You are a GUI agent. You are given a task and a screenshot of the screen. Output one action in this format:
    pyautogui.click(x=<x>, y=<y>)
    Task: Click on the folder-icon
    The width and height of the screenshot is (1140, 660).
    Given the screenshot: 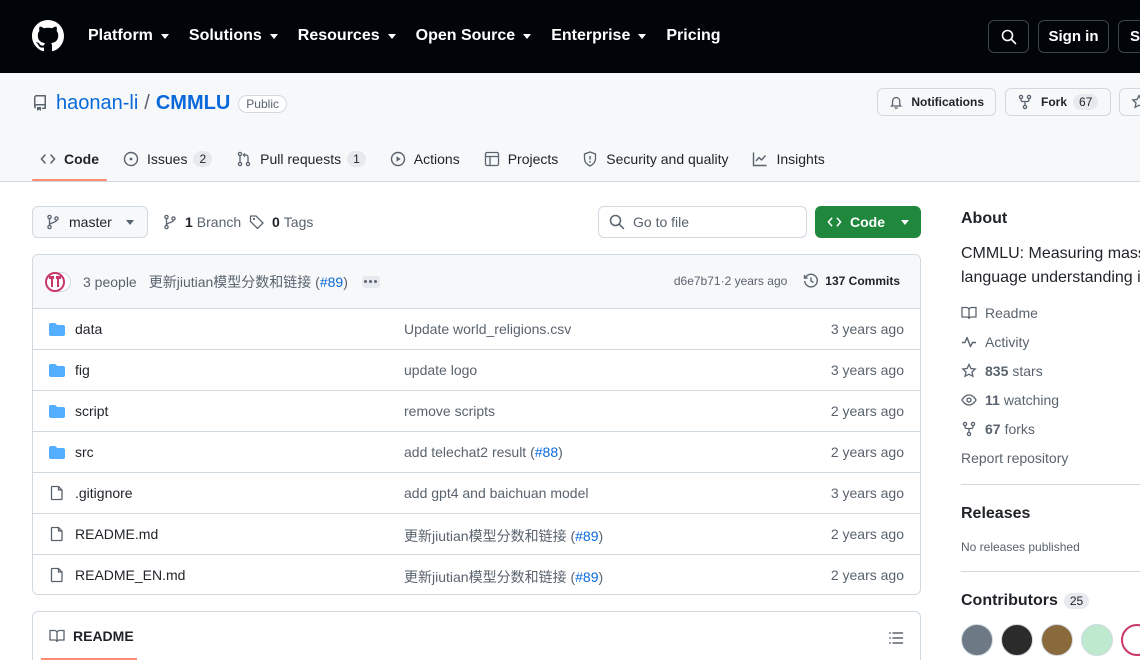 What is the action you would take?
    pyautogui.click(x=57, y=411)
    